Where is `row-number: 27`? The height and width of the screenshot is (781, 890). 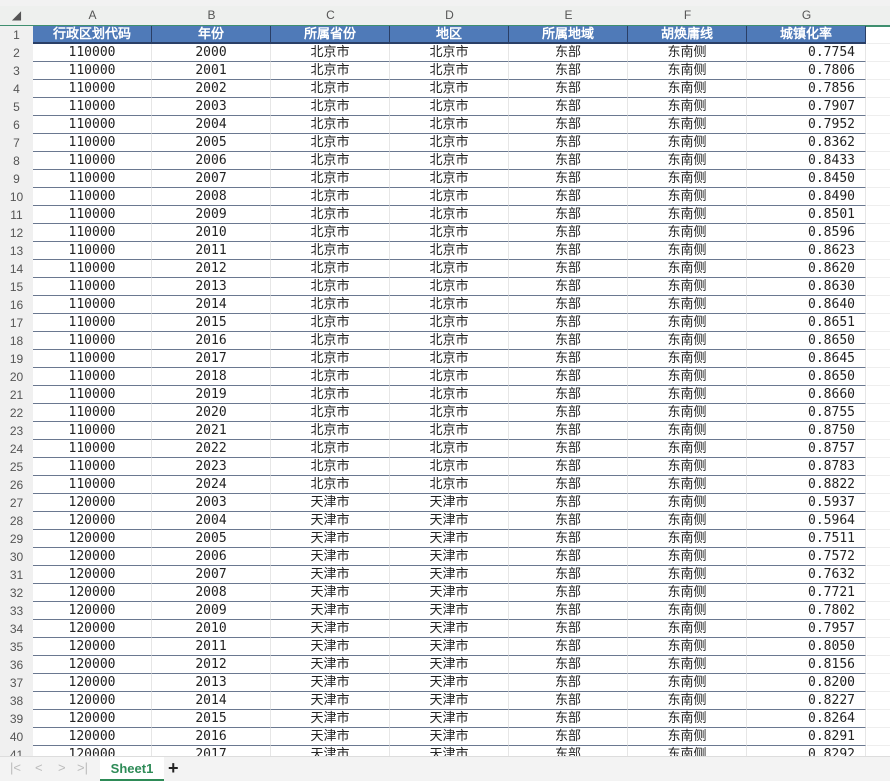
row-number: 27 is located at coordinates (16, 503).